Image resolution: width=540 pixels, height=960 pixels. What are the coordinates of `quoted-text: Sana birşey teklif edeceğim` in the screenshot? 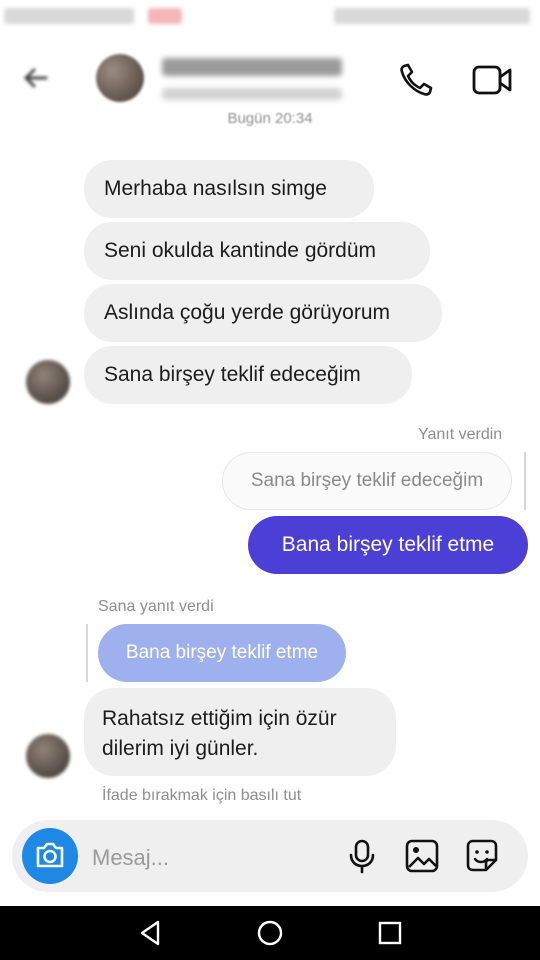 It's located at (367, 480).